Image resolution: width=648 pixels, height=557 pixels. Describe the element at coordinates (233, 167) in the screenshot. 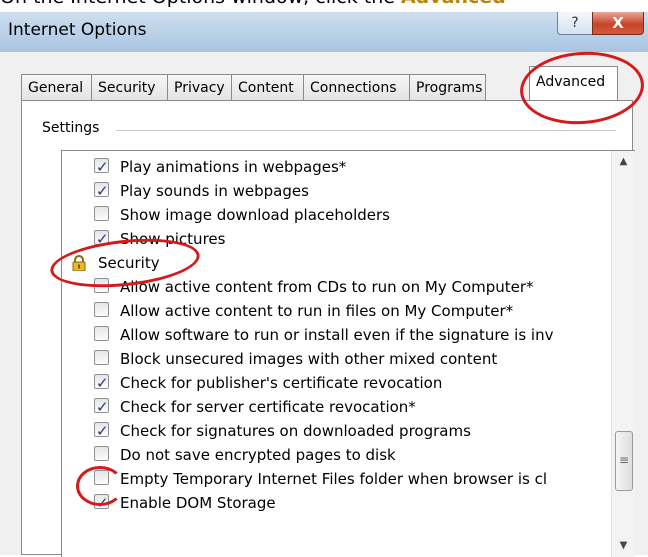

I see `setting-label: Play animations in webpages*` at that location.